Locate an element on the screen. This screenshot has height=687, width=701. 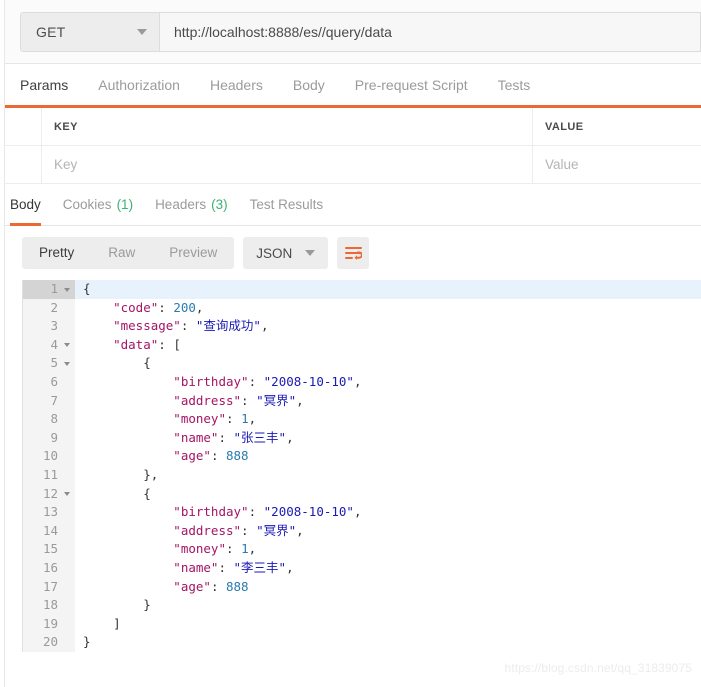
request-tab-body: Body is located at coordinates (317, 91).